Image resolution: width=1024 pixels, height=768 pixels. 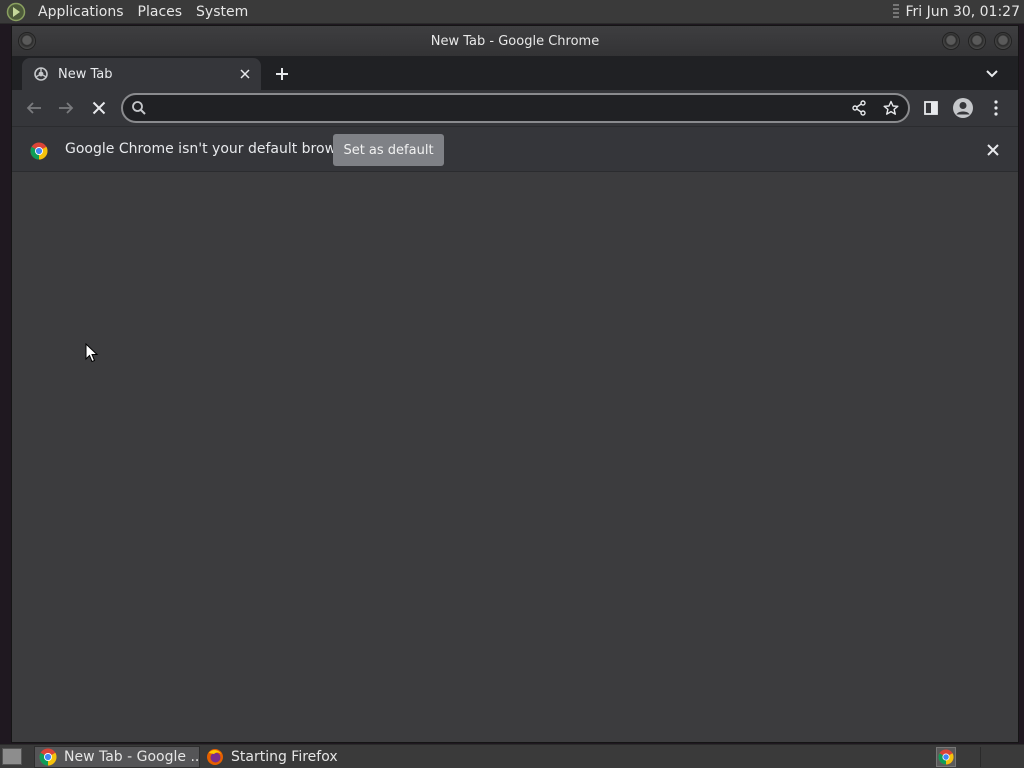 What do you see at coordinates (964, 12) in the screenshot?
I see `clock: Fri Jun 30, 01:27` at bounding box center [964, 12].